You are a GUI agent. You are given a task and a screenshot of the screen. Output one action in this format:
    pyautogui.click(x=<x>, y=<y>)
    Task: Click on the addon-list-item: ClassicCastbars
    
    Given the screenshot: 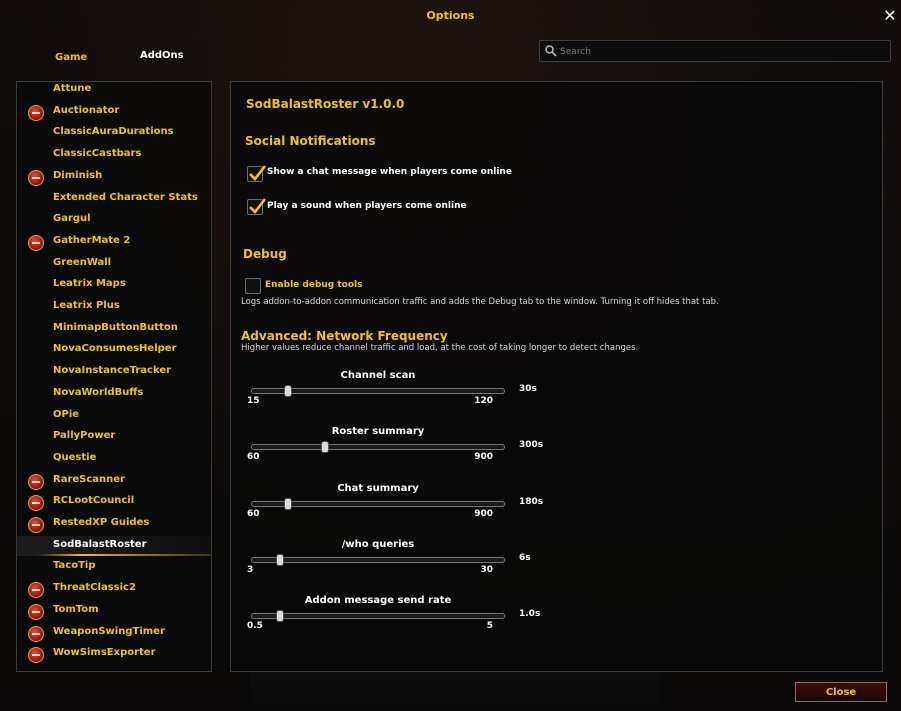 What is the action you would take?
    pyautogui.click(x=114, y=155)
    